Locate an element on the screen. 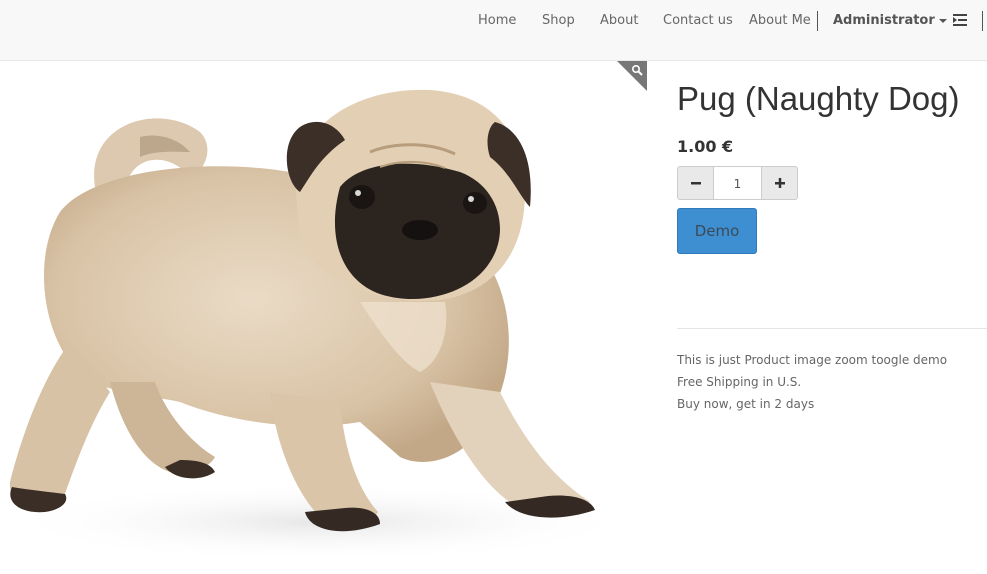 The height and width of the screenshot is (574, 987). nav-shop: Shop is located at coordinates (558, 21).